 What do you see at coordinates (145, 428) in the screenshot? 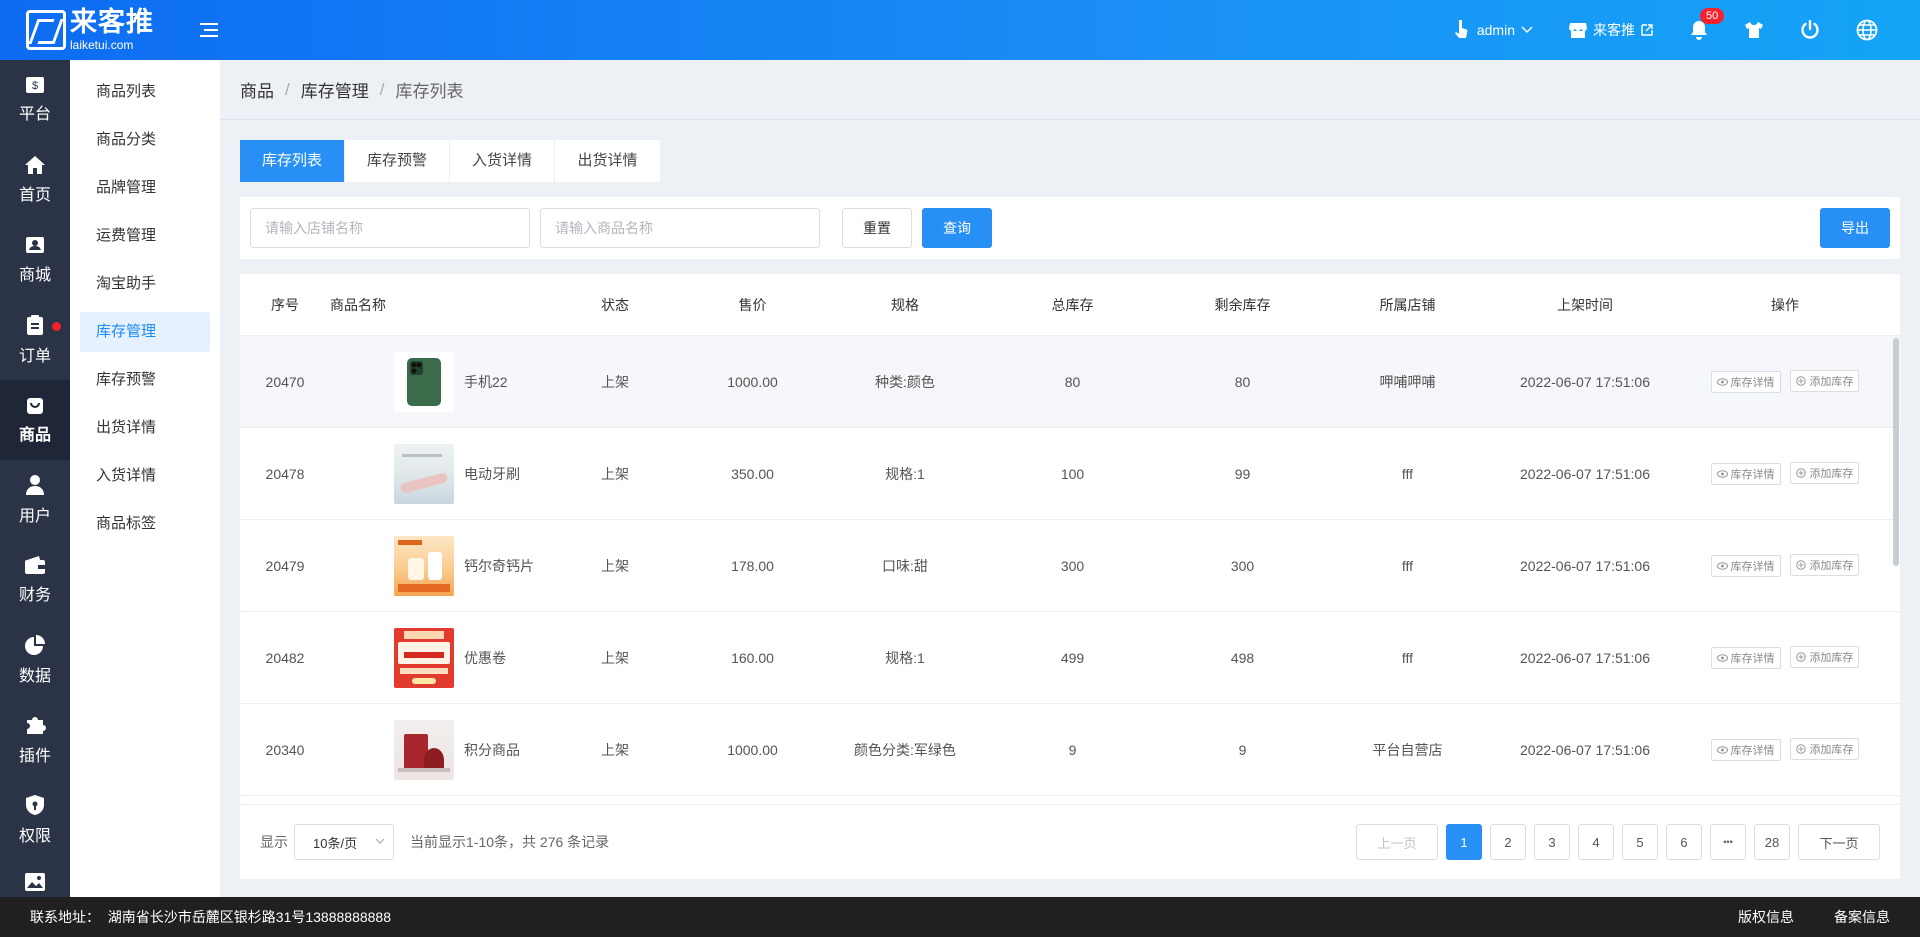
I see `submenu-item-outbound: 出货详情` at bounding box center [145, 428].